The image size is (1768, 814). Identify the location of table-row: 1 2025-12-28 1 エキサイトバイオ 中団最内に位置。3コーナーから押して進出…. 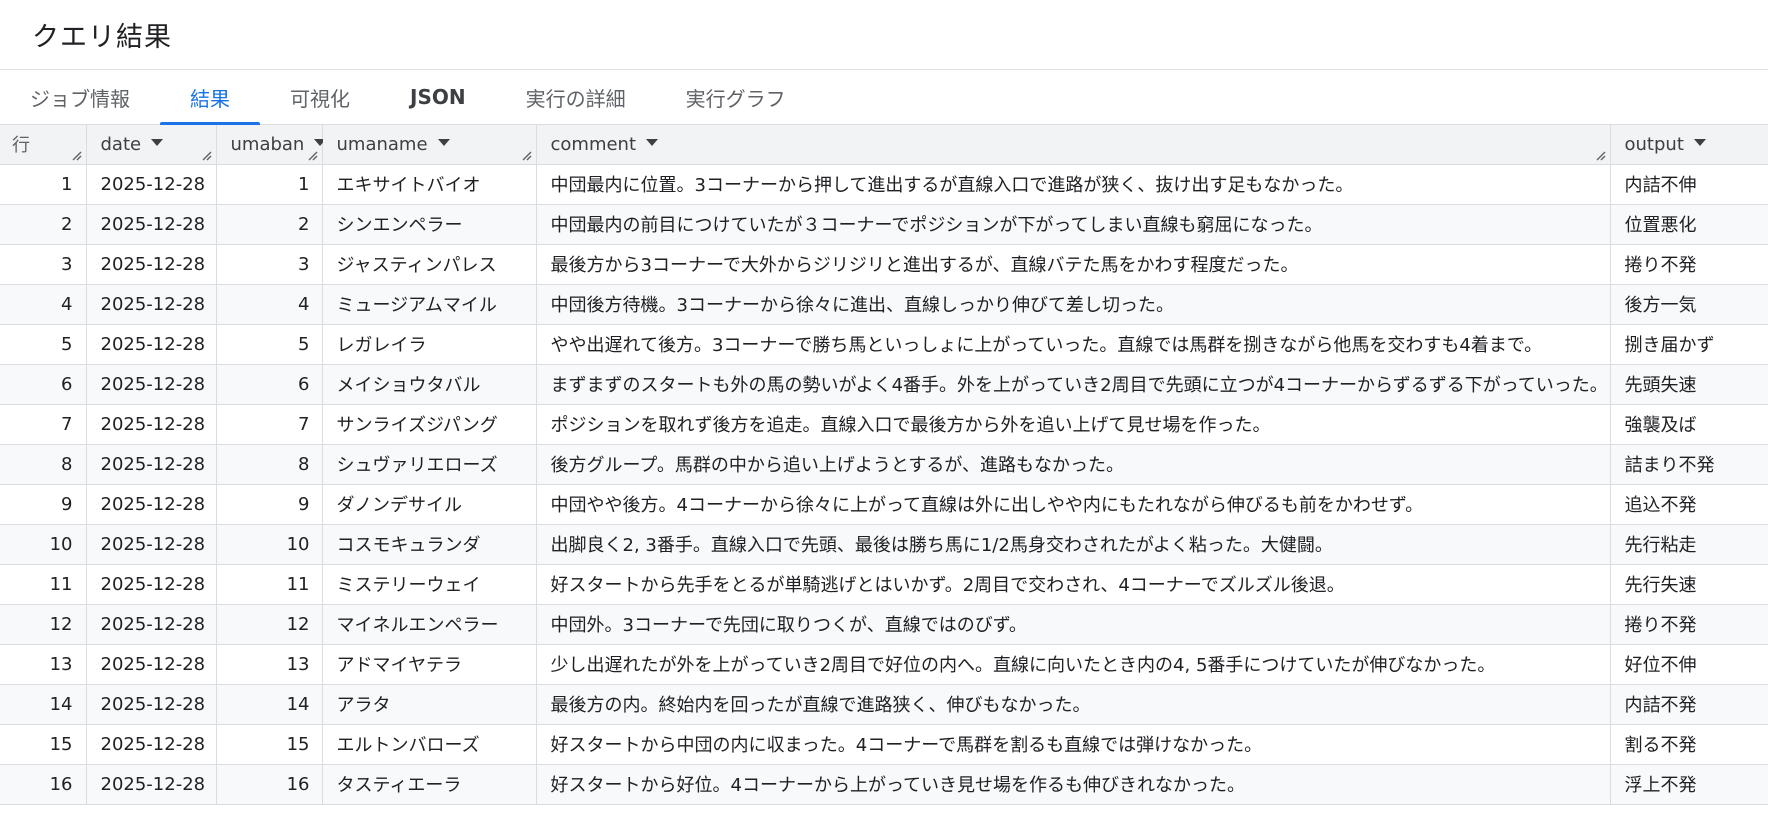
(884, 184).